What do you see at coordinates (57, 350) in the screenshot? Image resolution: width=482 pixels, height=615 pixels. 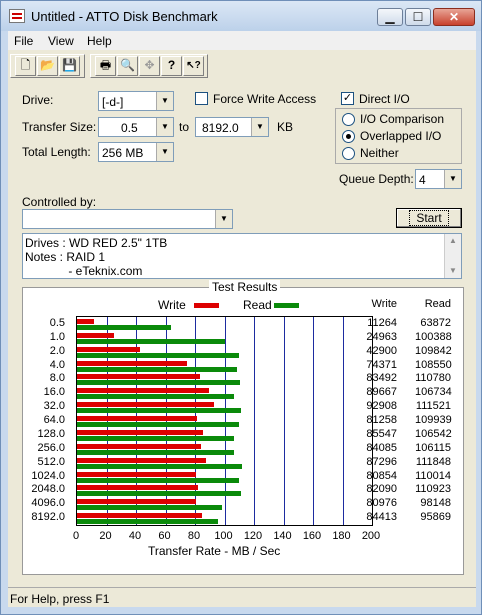 I see `y-category-label: 2.0` at bounding box center [57, 350].